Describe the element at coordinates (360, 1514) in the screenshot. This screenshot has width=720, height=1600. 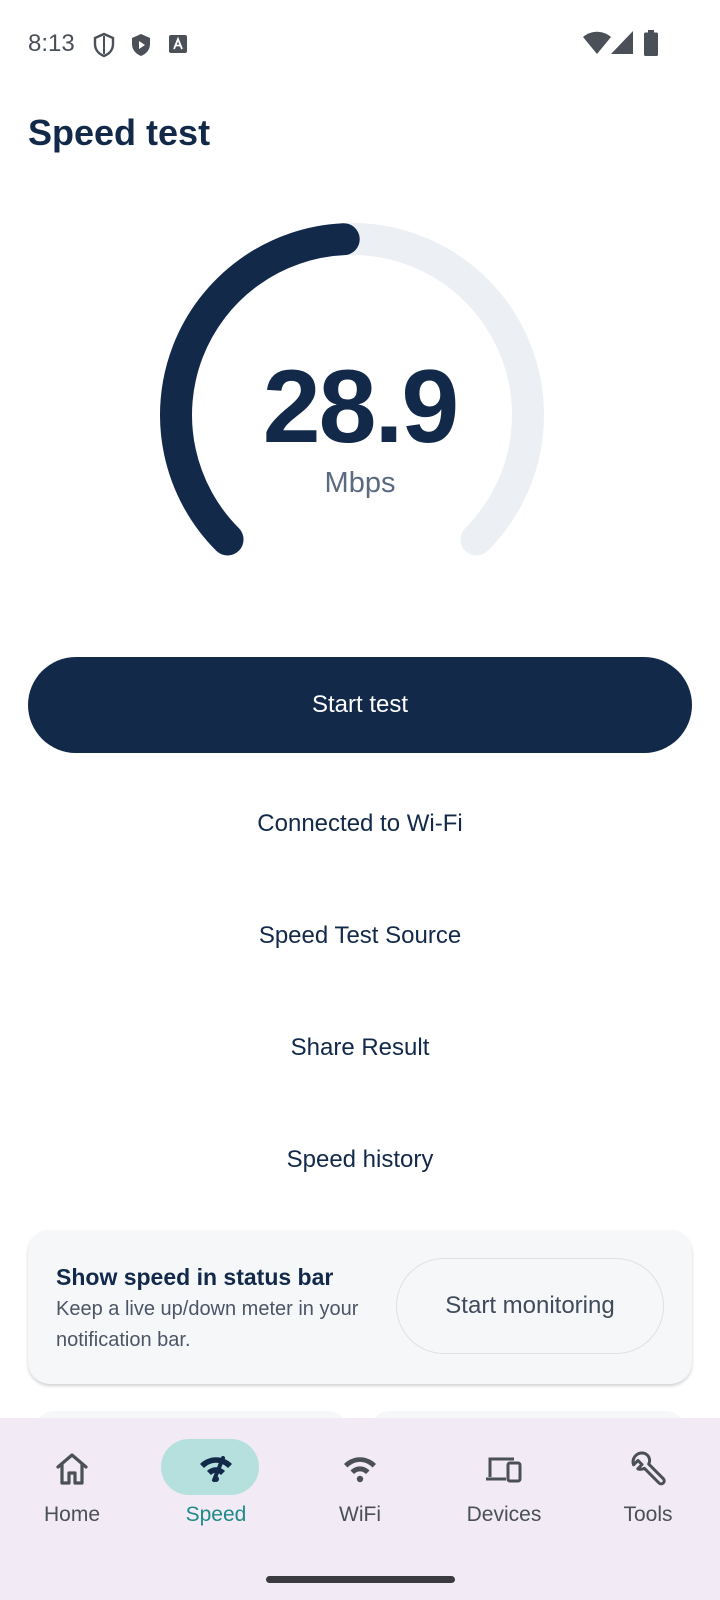
I see `nav-label-wifi: WiFi` at that location.